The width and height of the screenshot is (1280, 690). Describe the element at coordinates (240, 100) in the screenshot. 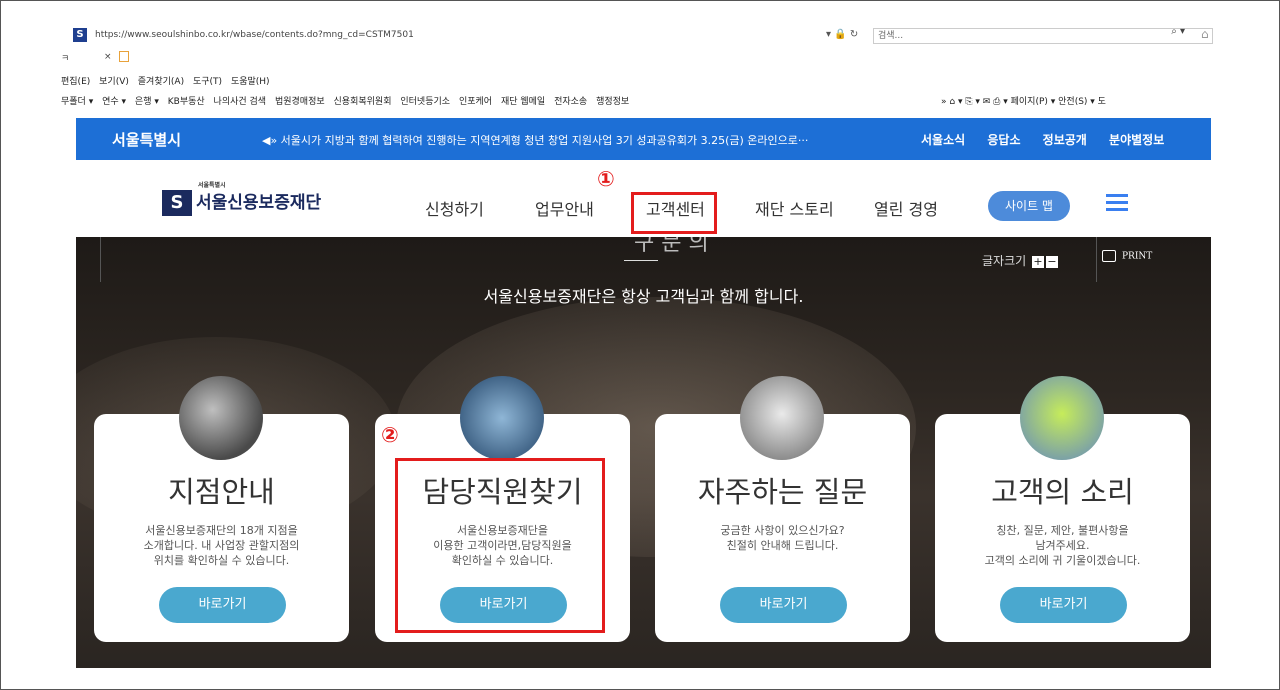

I see `fav-item: 나의사건 검색` at that location.